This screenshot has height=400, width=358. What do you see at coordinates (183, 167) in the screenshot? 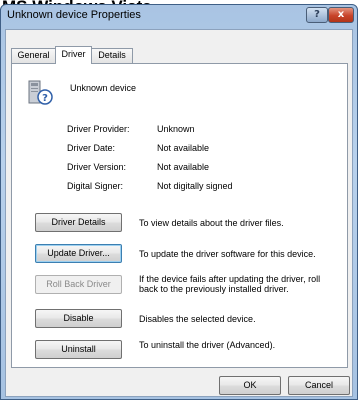
I see `driver-version-value: Not available` at bounding box center [183, 167].